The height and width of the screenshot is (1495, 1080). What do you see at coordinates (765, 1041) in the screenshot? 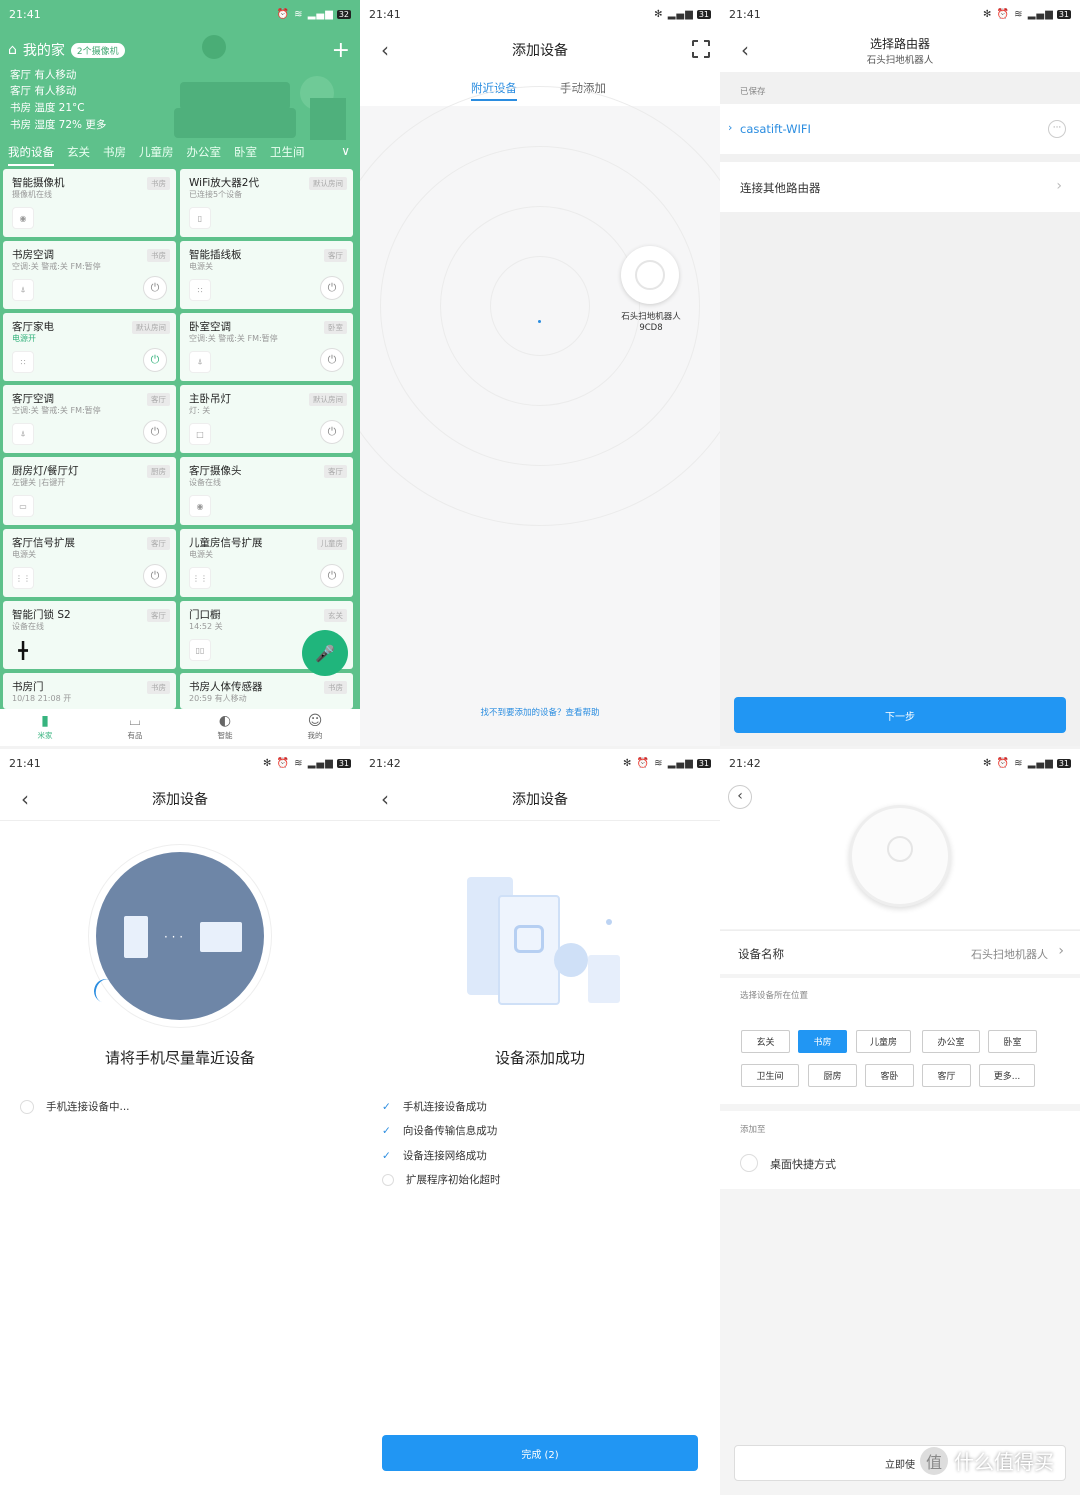
I see `room-option: 玄关` at bounding box center [765, 1041].